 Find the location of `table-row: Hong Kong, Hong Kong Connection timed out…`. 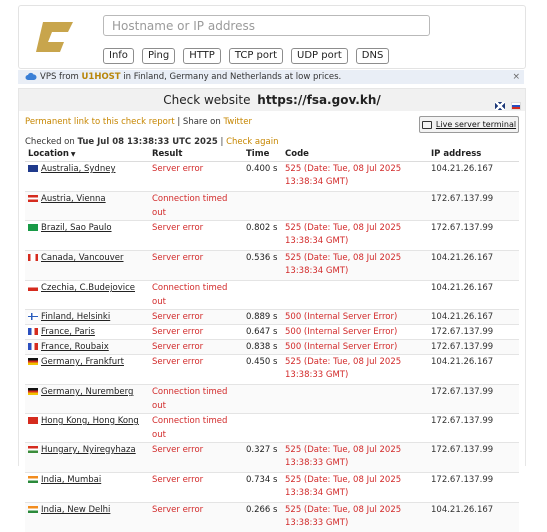

table-row: Hong Kong, Hong Kong Connection timed out… is located at coordinates (272, 428).